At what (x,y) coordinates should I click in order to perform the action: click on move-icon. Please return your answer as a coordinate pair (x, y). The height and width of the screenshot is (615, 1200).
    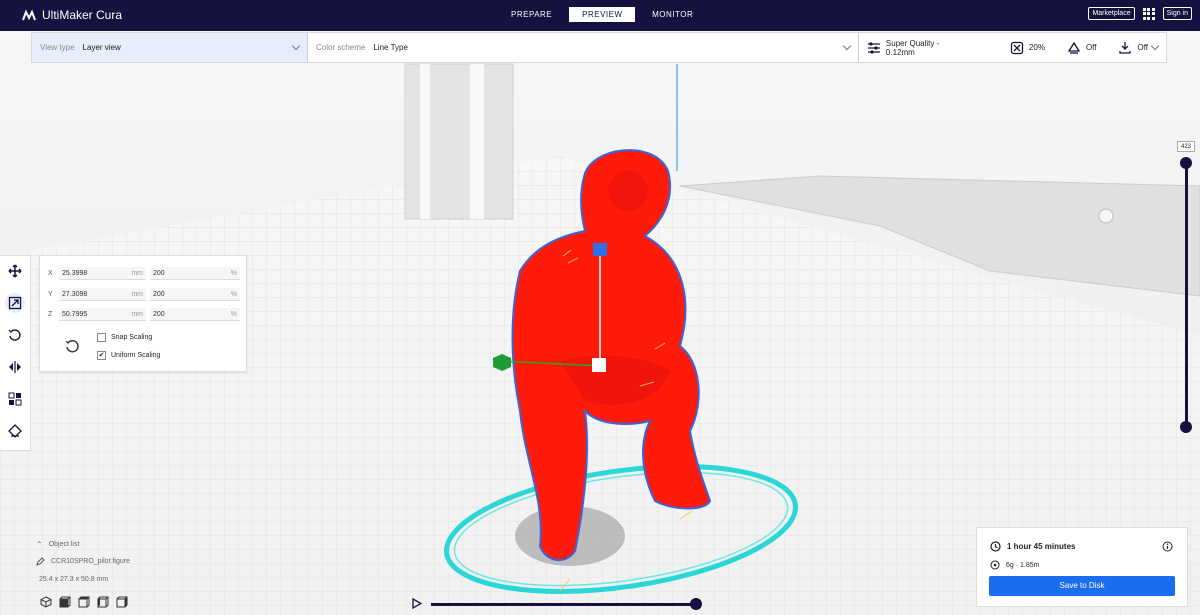
    Looking at the image, I should click on (15, 271).